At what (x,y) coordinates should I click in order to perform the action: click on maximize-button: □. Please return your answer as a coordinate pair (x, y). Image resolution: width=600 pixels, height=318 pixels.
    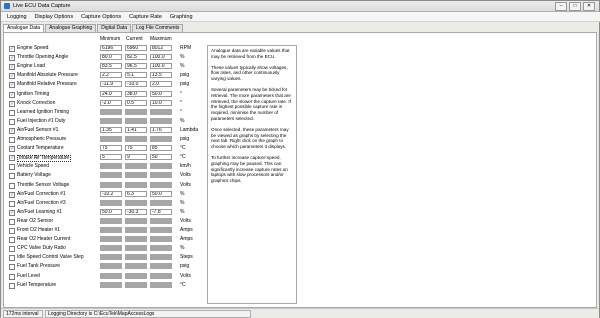
    Looking at the image, I should click on (575, 6).